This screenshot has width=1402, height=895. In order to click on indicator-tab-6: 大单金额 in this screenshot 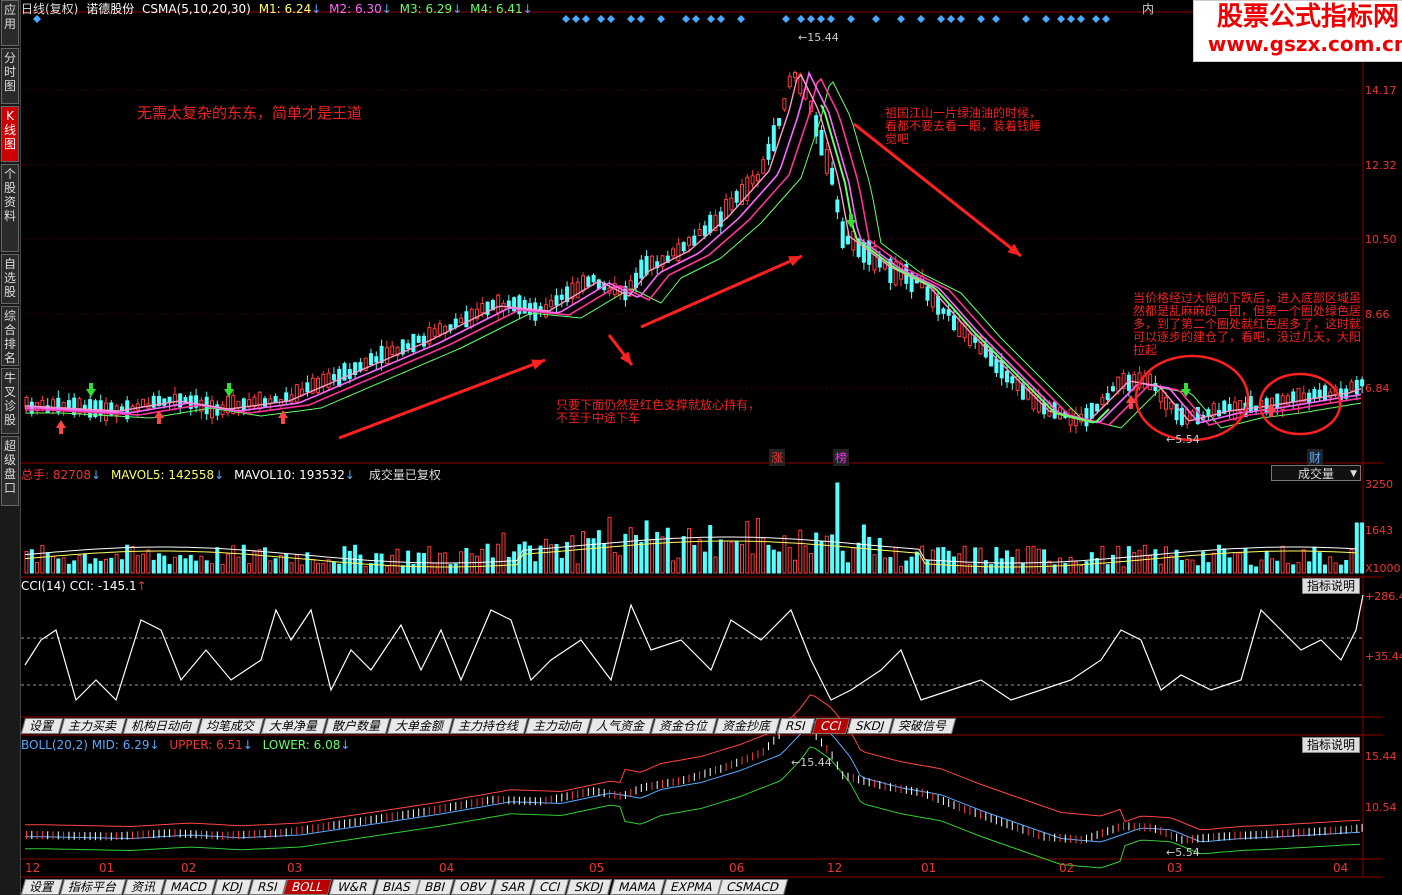, I will do `click(420, 726)`.